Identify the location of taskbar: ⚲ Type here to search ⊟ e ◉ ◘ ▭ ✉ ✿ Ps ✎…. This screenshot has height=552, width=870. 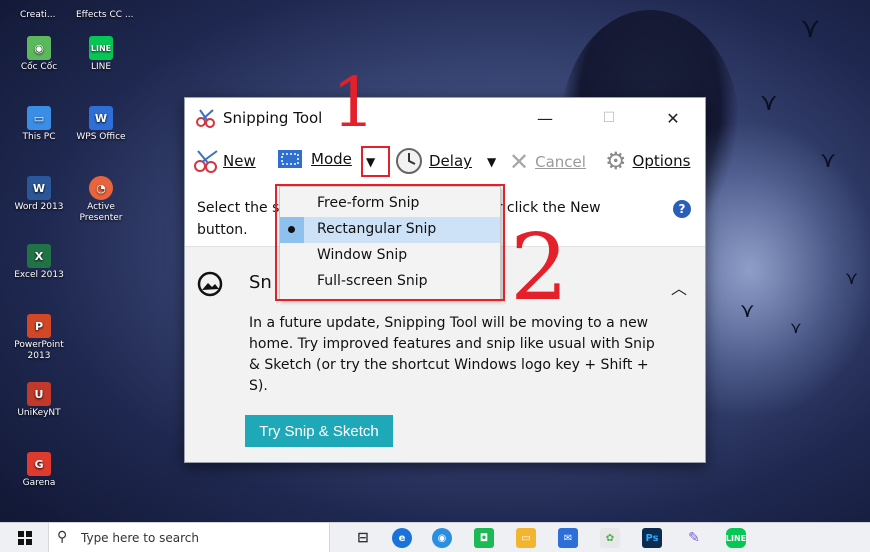
(435, 537).